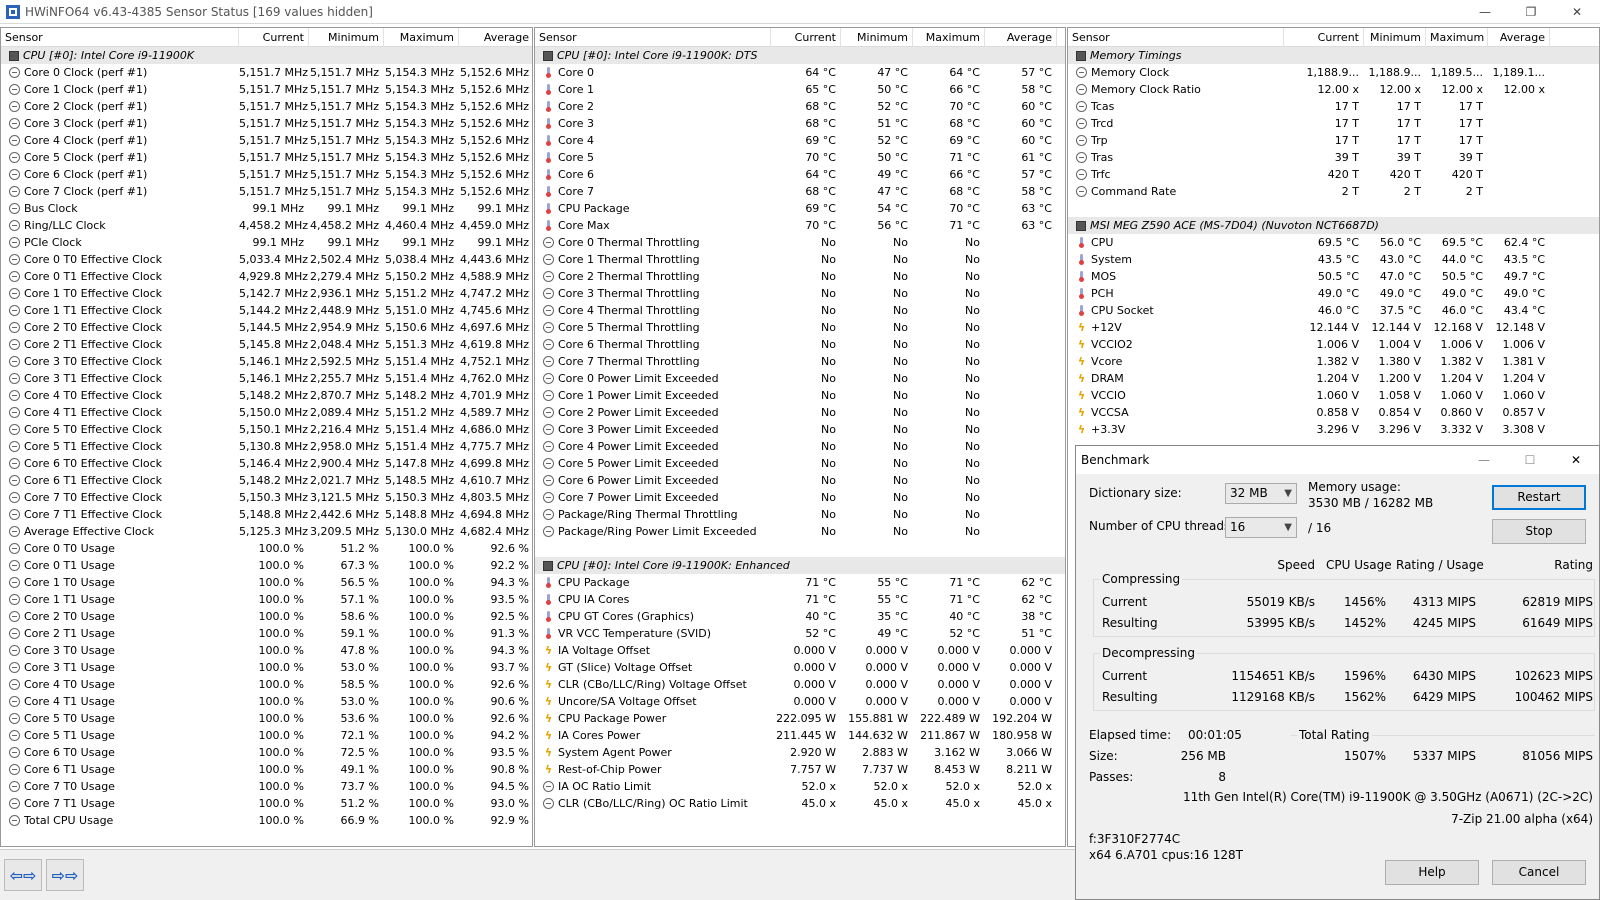  Describe the element at coordinates (23, 875) in the screenshot. I see `nav-back-button: ⇦⇨` at that location.